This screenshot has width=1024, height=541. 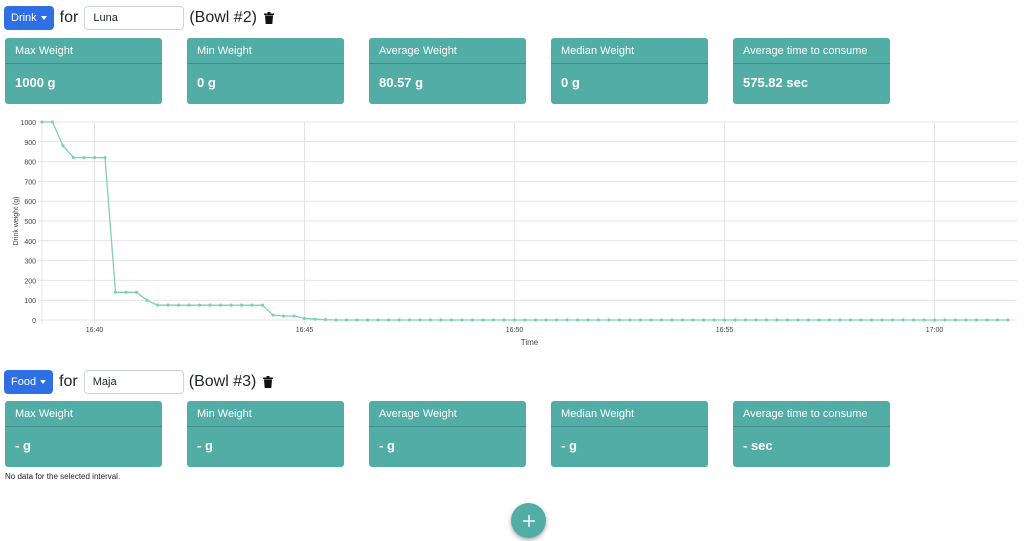 What do you see at coordinates (83, 434) in the screenshot?
I see `stat-card-max-weight: Max Weight - g` at bounding box center [83, 434].